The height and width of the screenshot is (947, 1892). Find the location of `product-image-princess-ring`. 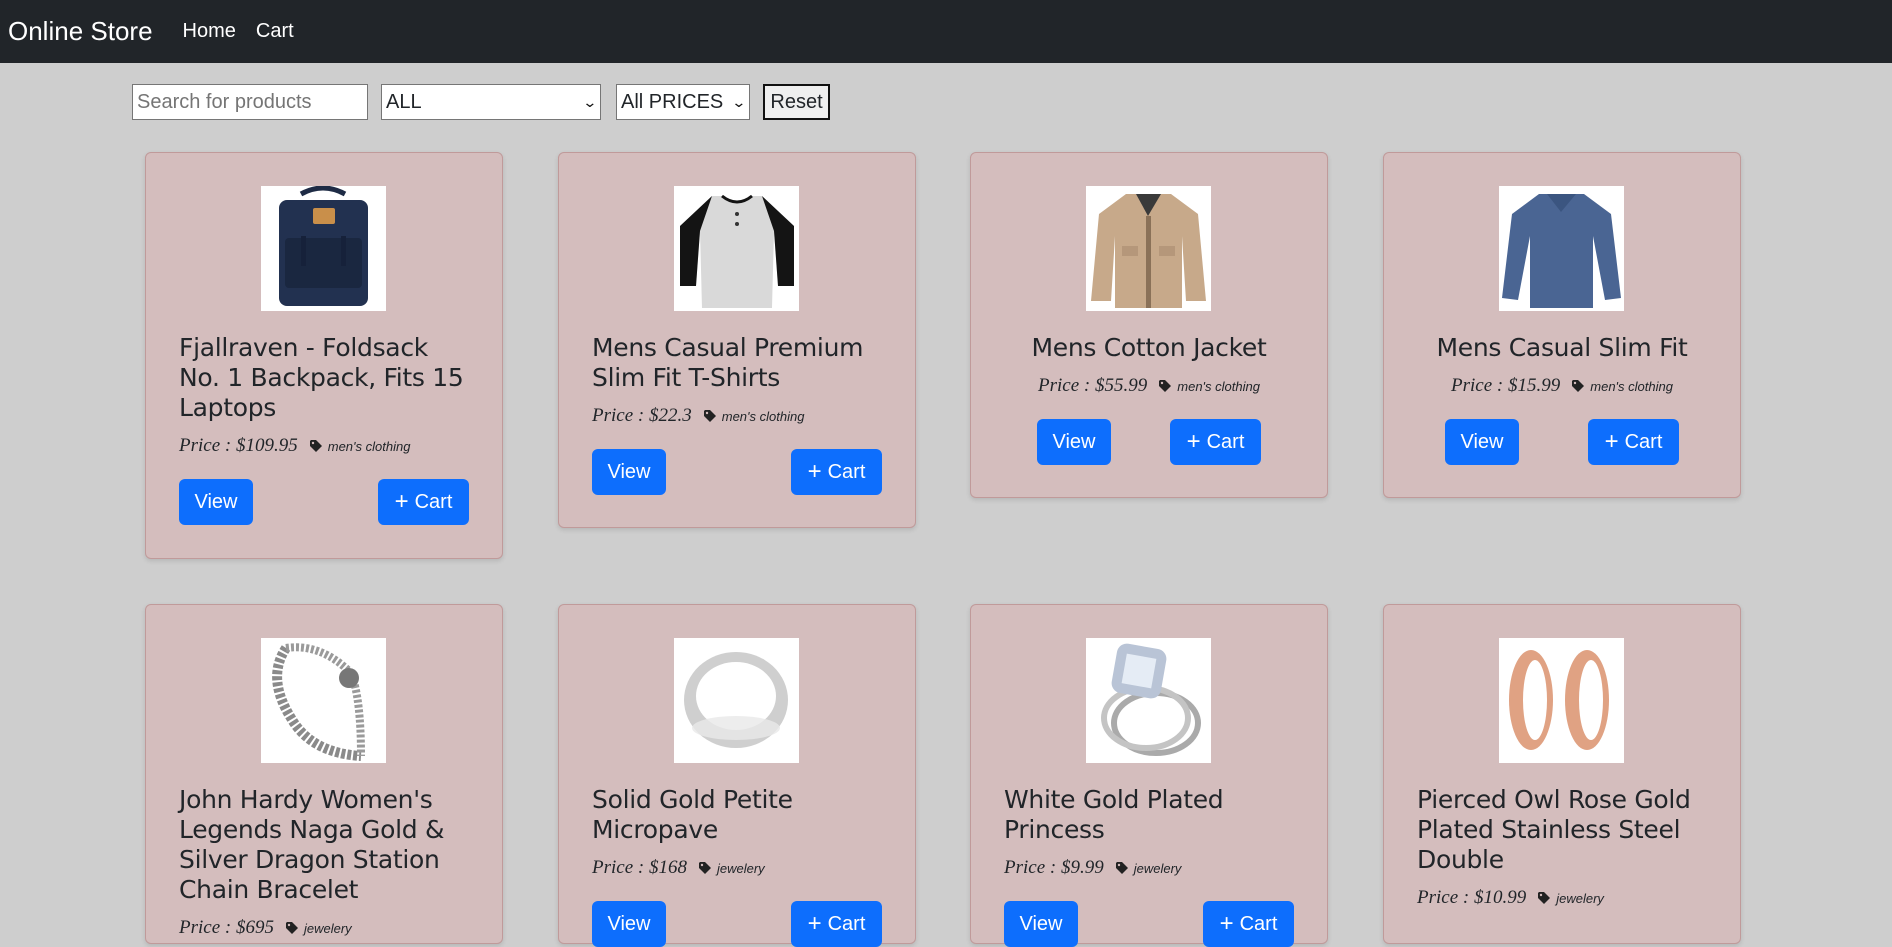

product-image-princess-ring is located at coordinates (1148, 700).